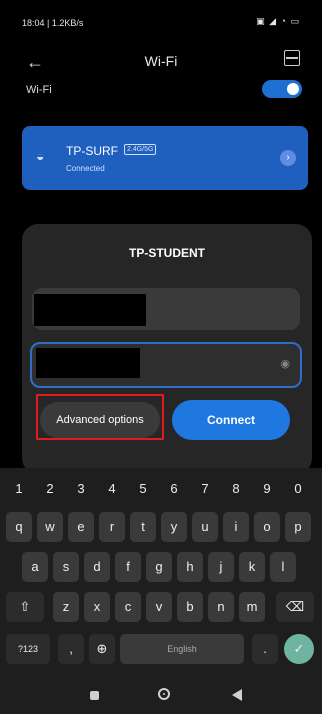 This screenshot has width=322, height=714. I want to click on network-ssid: TP-SURF, so click(92, 151).